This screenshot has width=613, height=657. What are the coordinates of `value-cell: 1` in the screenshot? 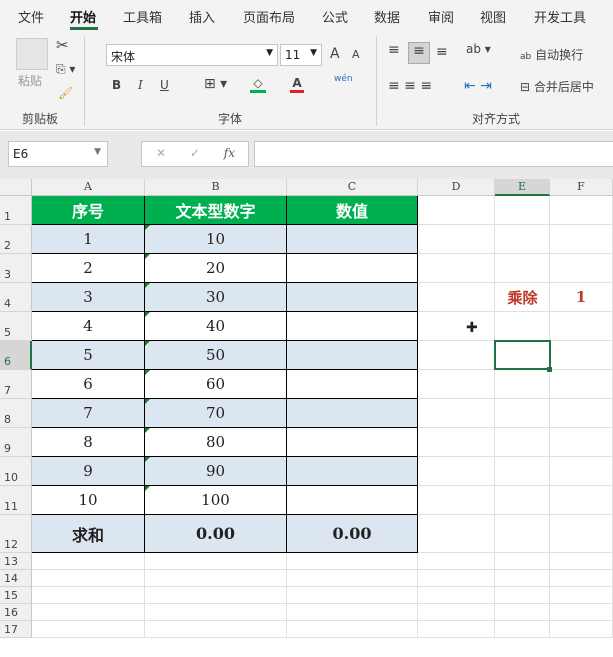 It's located at (581, 297).